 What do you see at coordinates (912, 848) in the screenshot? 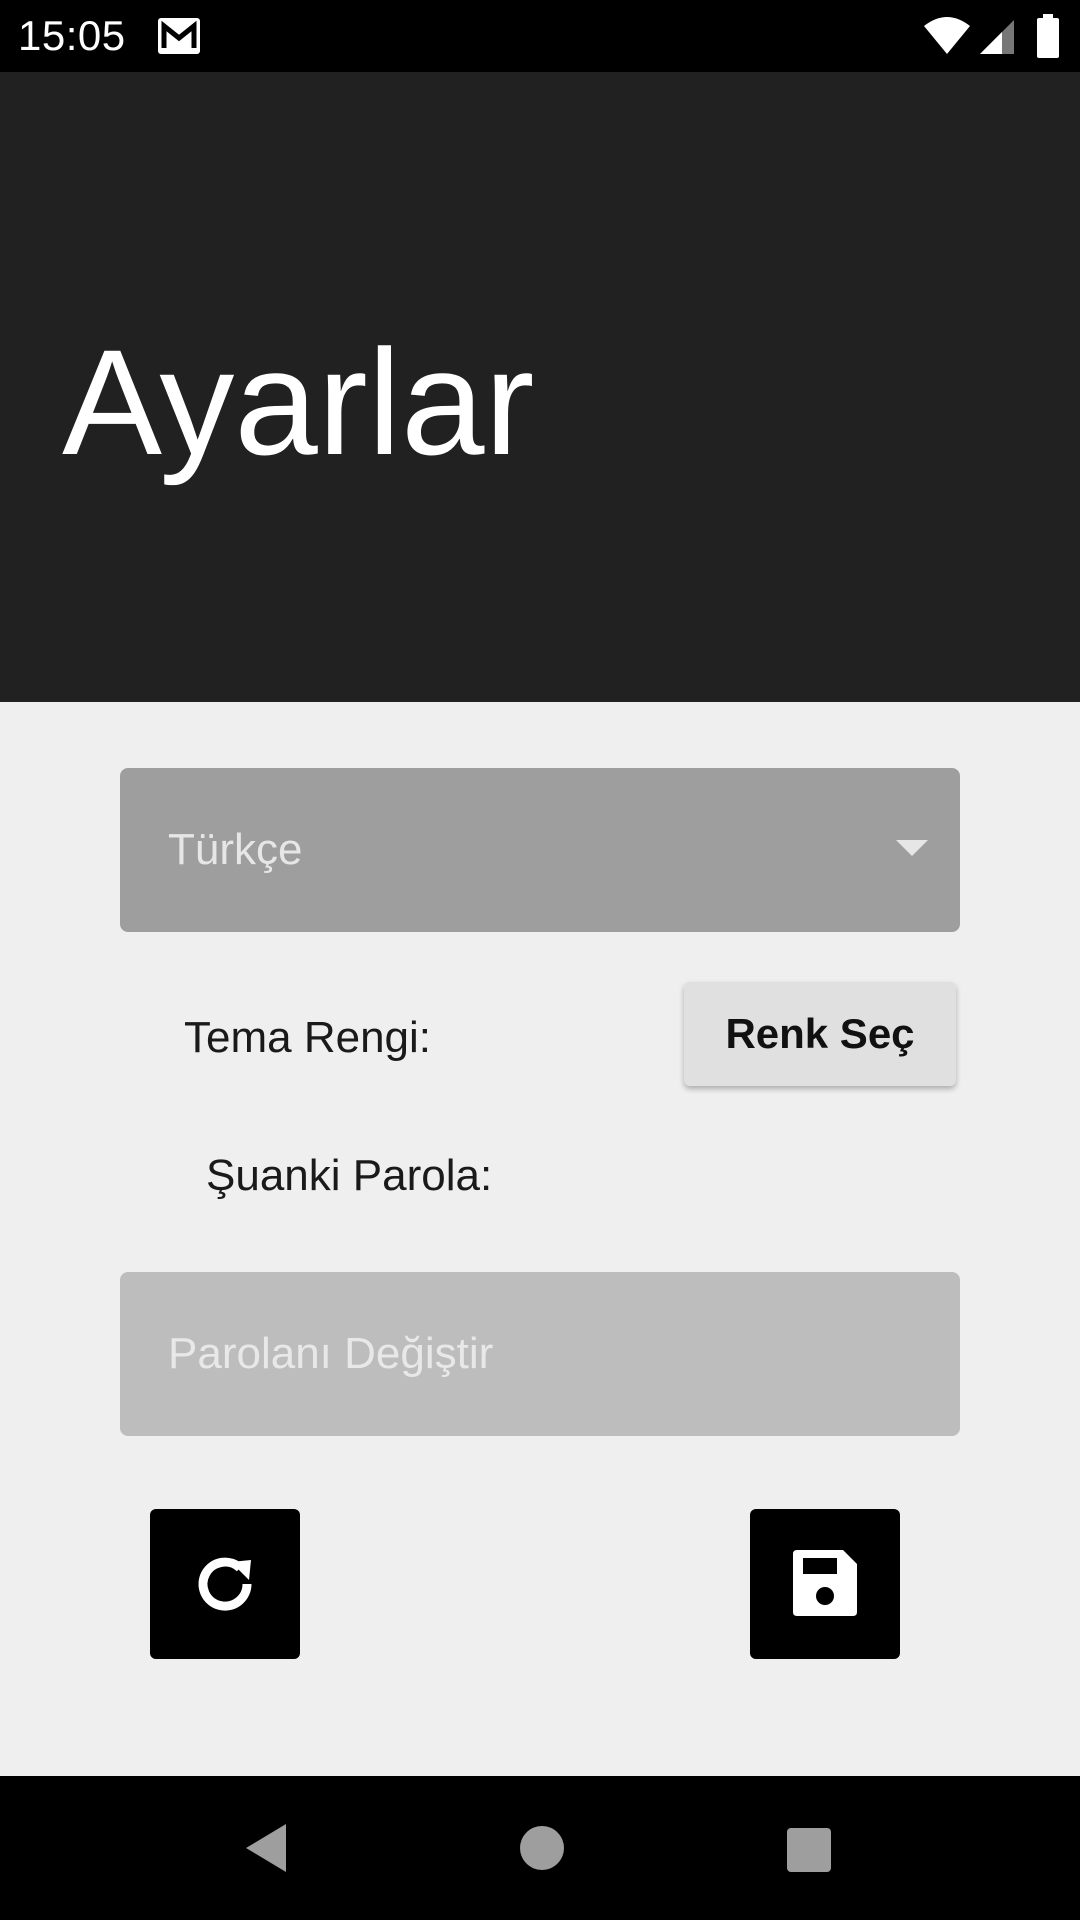
I see `dropdown-arrow-icon` at bounding box center [912, 848].